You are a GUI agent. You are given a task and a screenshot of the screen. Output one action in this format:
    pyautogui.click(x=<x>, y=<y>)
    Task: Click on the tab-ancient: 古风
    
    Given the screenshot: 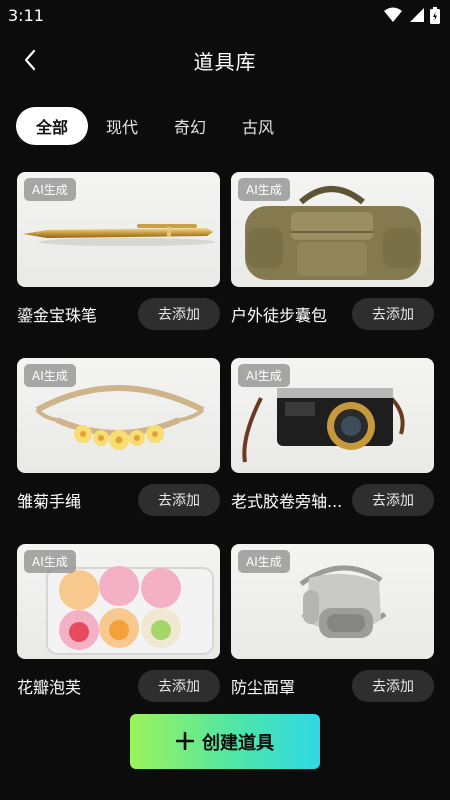 What is the action you would take?
    pyautogui.click(x=258, y=126)
    